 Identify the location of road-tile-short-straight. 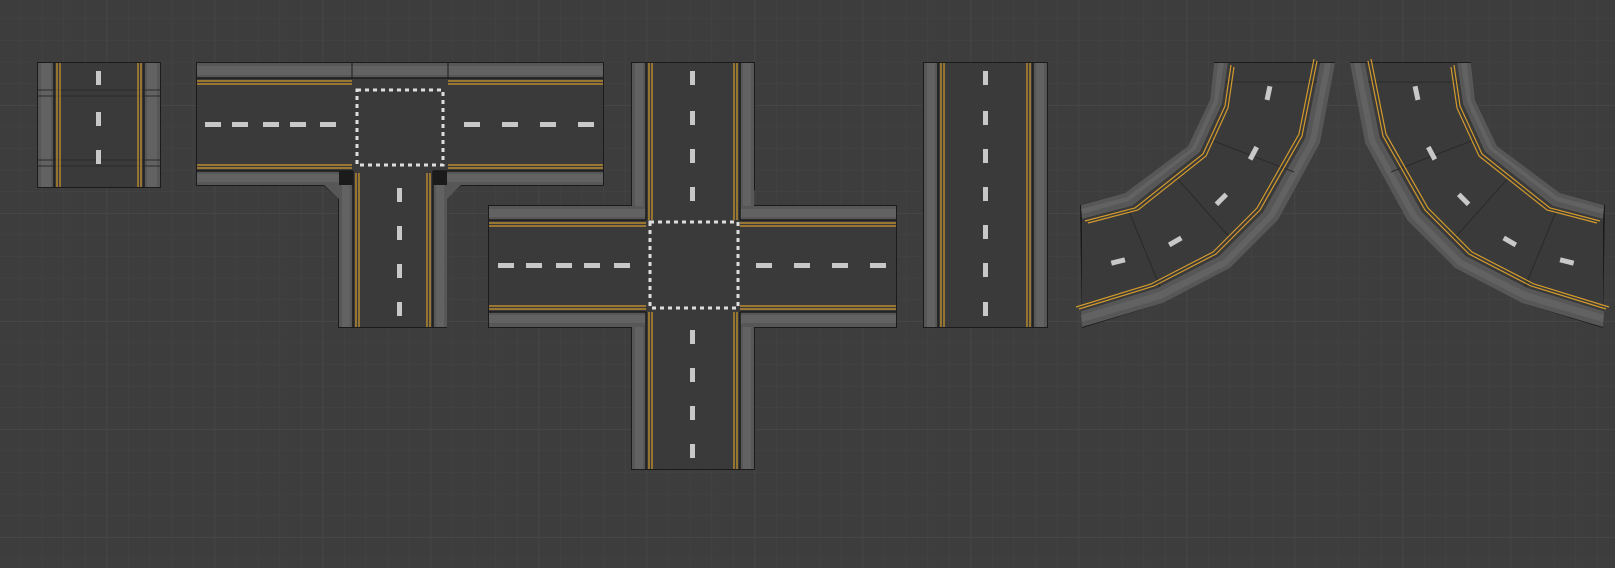
(99, 125).